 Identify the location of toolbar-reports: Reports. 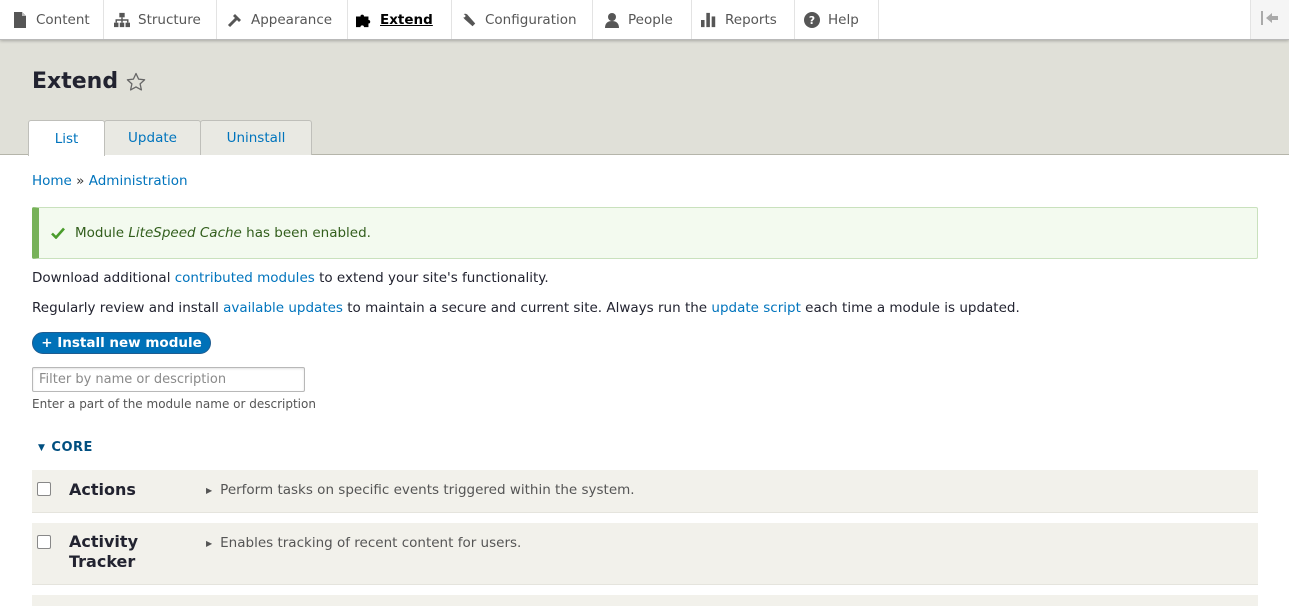
(743, 19).